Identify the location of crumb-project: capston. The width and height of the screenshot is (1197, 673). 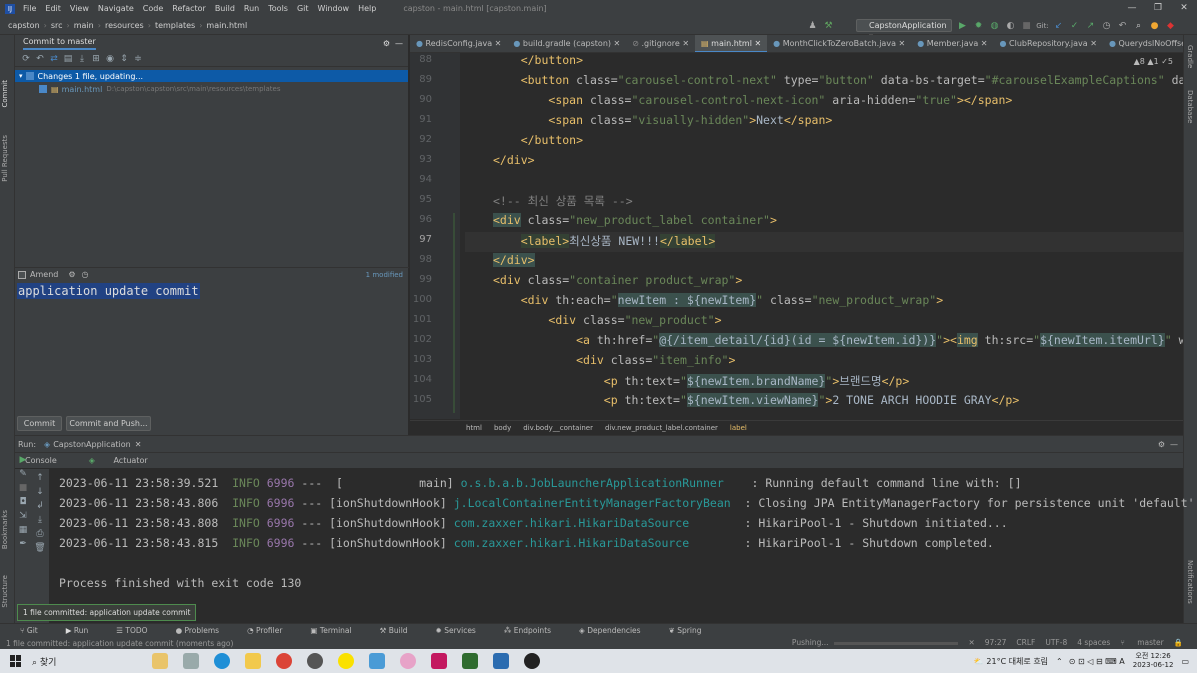
(24, 25).